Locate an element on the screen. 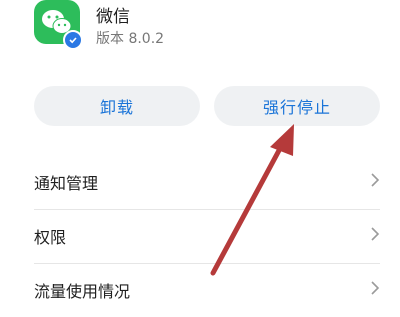 The height and width of the screenshot is (317, 400). uninstall-button: 卸载 is located at coordinates (117, 106).